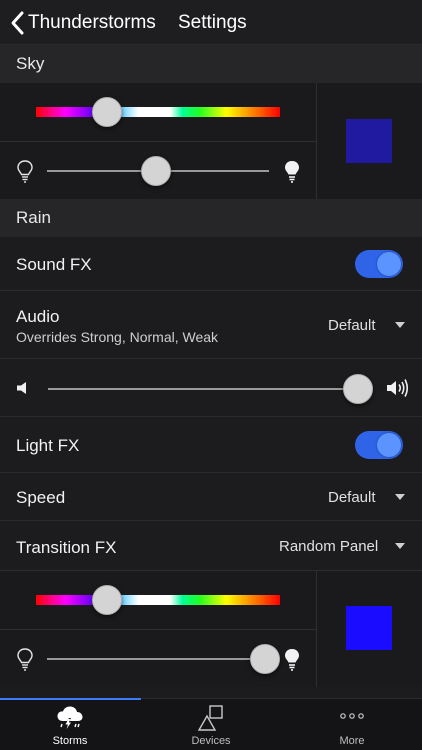 Image resolution: width=422 pixels, height=750 pixels. I want to click on tab-devices: Devices, so click(211, 724).